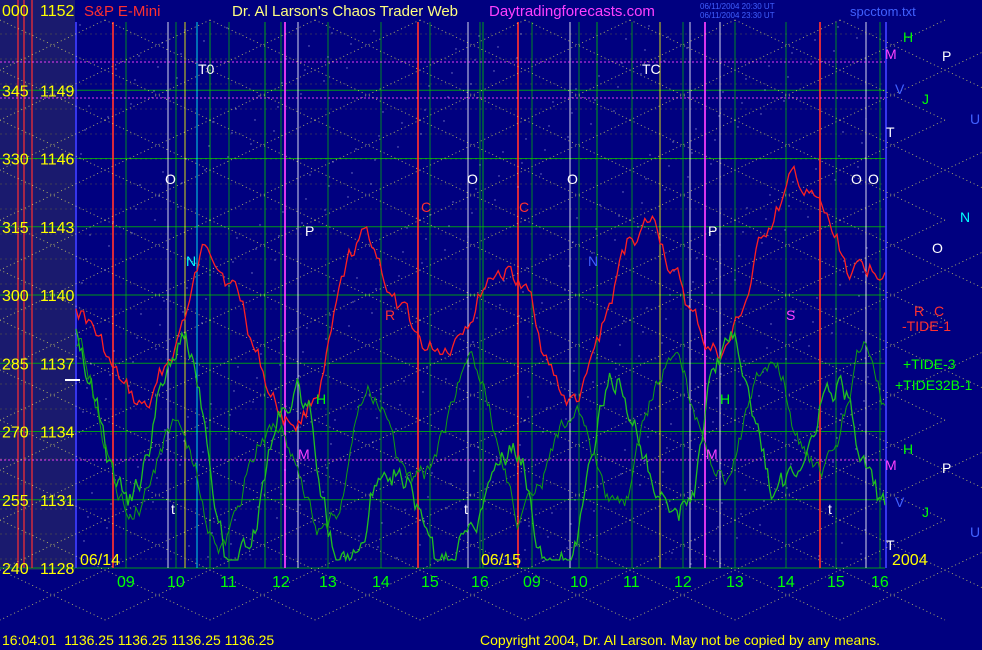 This screenshot has width=982, height=650. I want to click on x-tick-label: 14, so click(381, 582).